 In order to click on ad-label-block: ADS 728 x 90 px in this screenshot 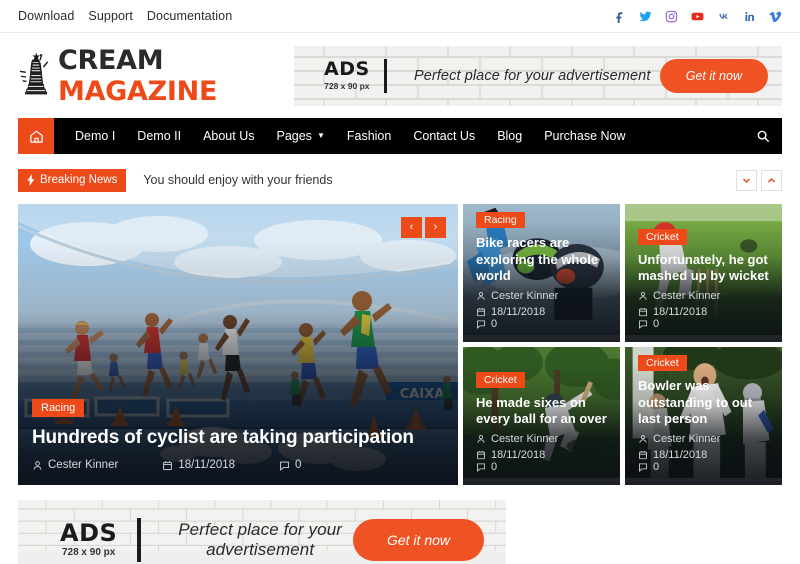, I will do `click(347, 74)`.